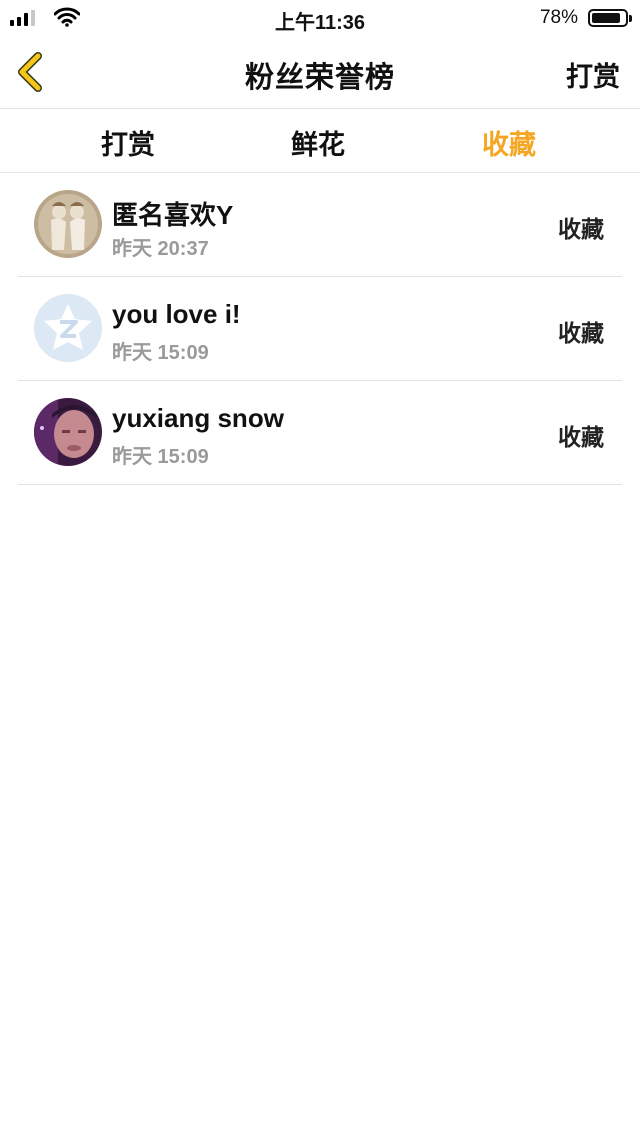 The height and width of the screenshot is (1139, 640). I want to click on tip-button: 打赏, so click(593, 74).